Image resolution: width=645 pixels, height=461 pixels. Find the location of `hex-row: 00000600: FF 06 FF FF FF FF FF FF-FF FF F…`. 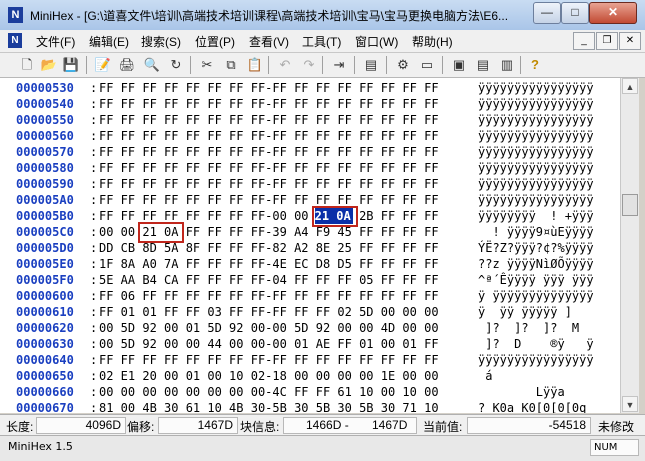

hex-row: 00000600: FF 06 FF FF FF FF FF FF-FF FF F… is located at coordinates (310, 296).